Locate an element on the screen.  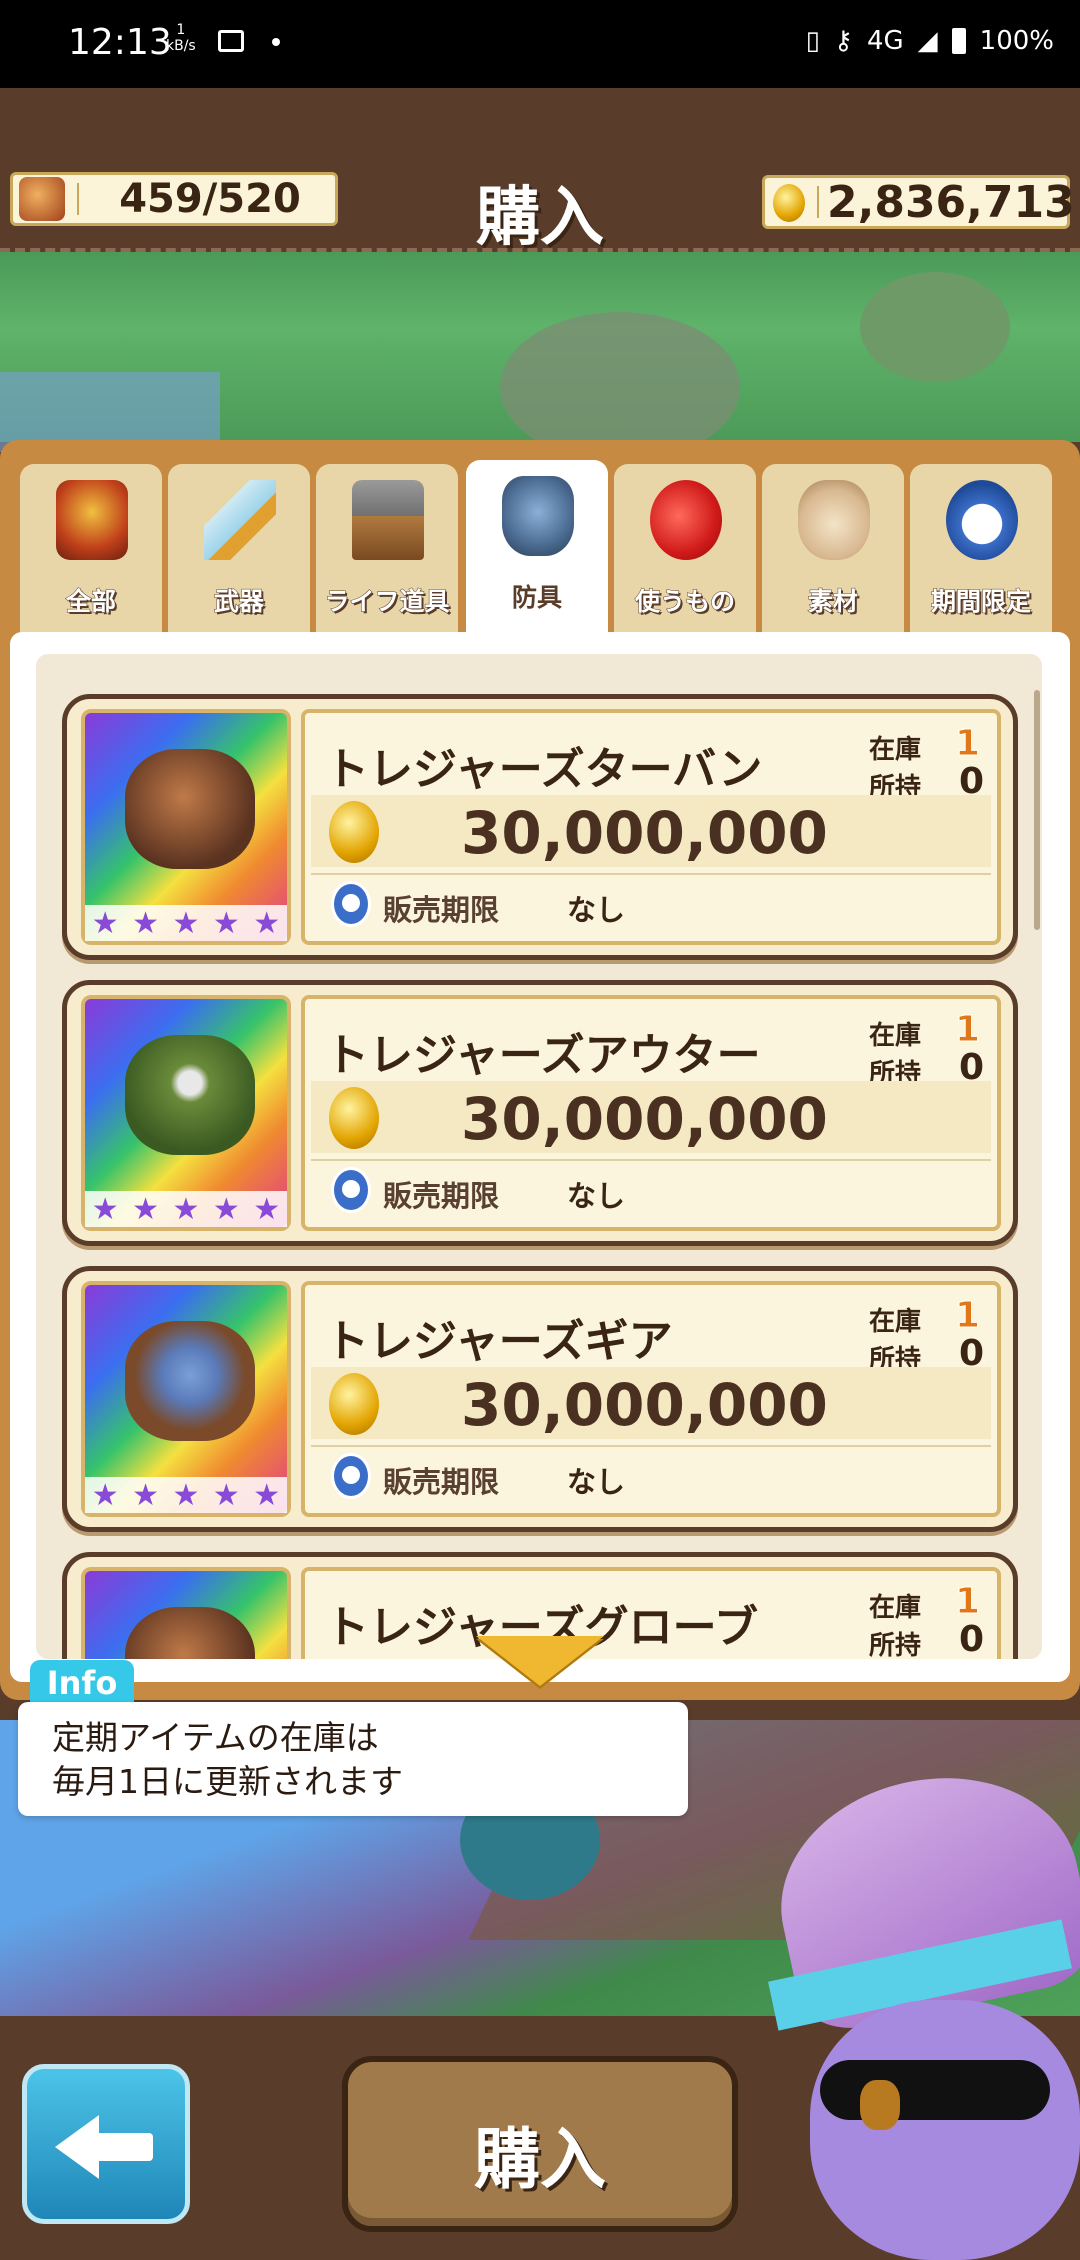
signal-icon: ◢ is located at coordinates (927, 41).